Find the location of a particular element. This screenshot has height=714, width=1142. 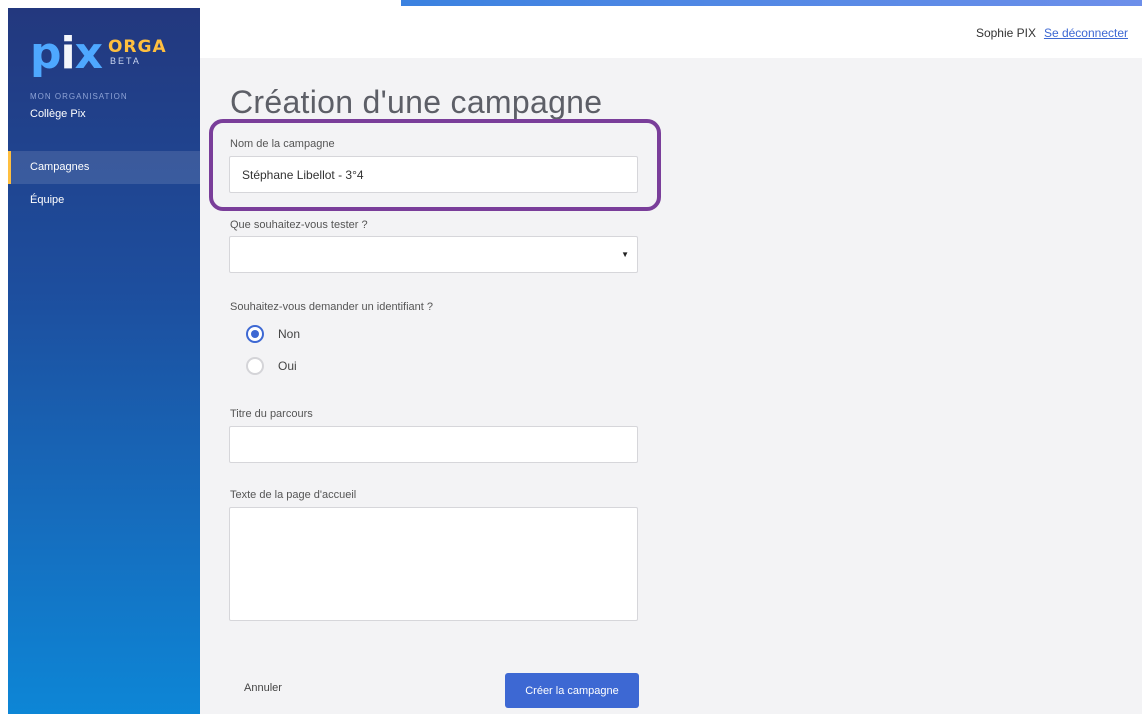

test-target-label: Que souhaitez-vous tester ? is located at coordinates (299, 225).